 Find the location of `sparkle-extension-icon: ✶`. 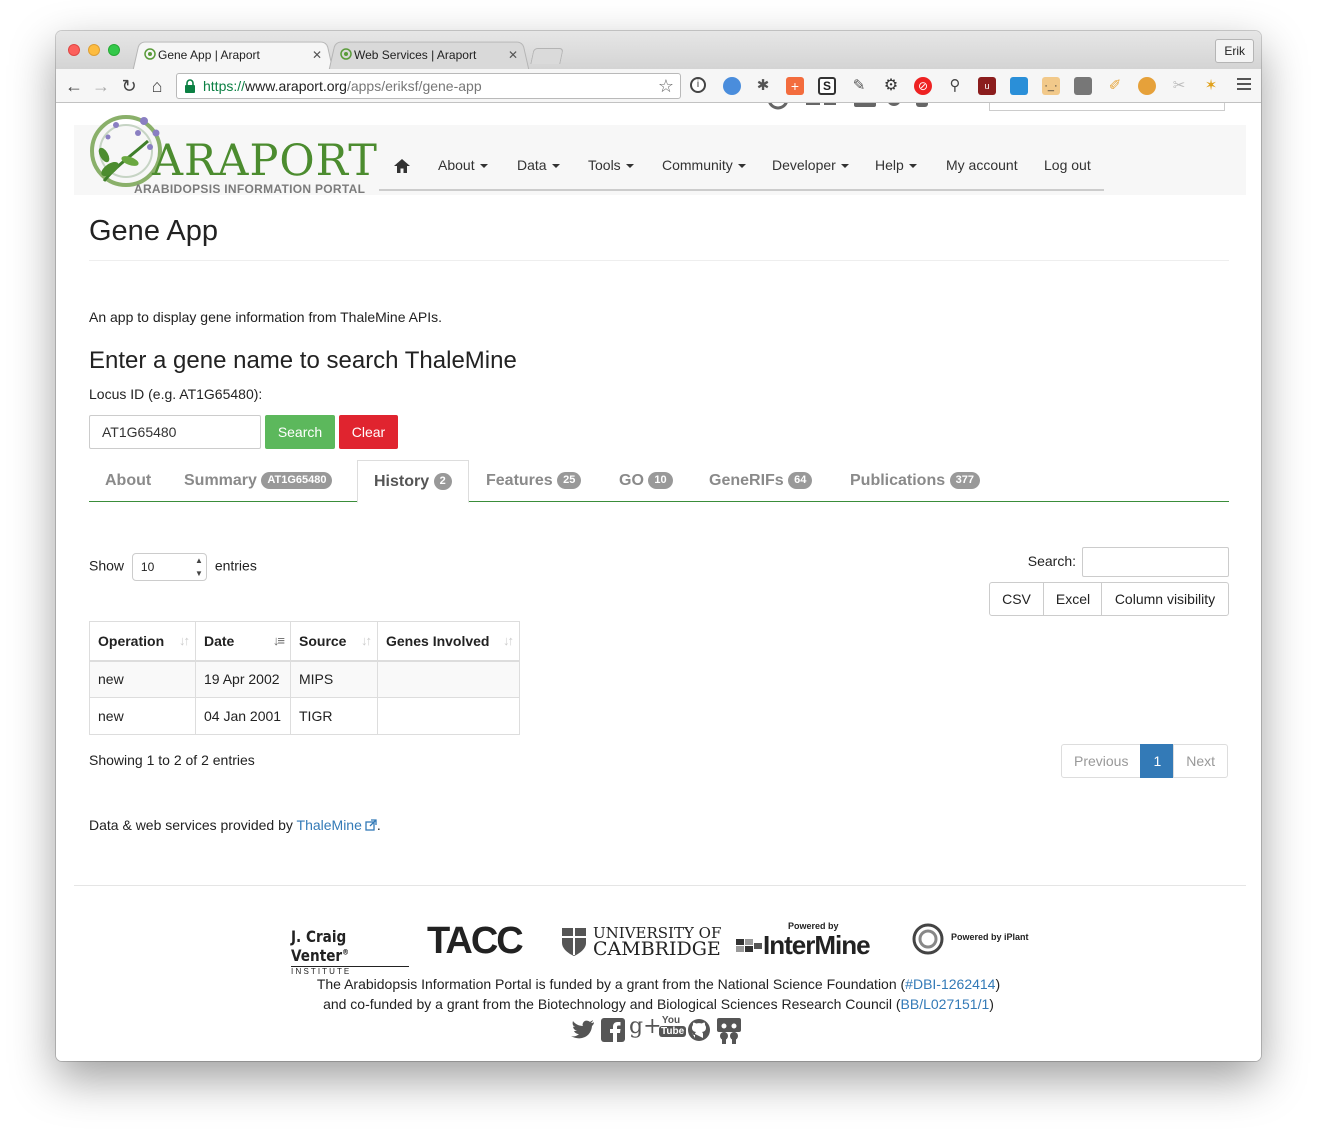

sparkle-extension-icon: ✶ is located at coordinates (1211, 86).